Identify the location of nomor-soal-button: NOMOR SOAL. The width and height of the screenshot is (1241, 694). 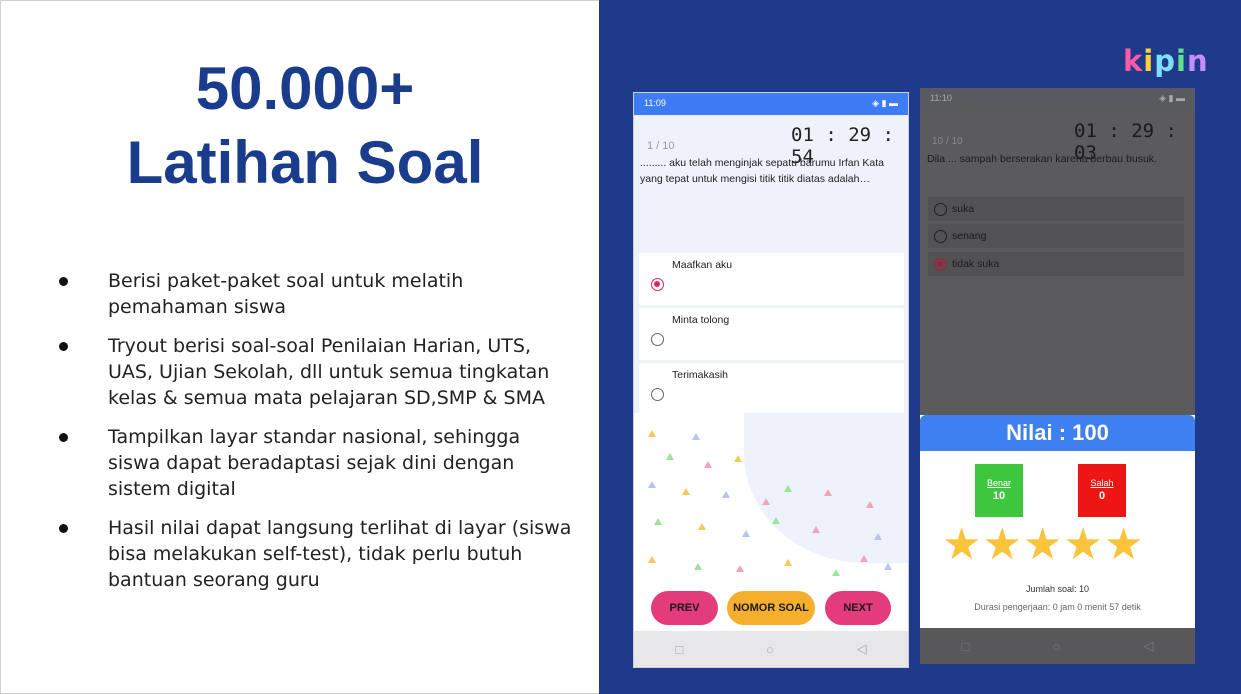
(771, 608).